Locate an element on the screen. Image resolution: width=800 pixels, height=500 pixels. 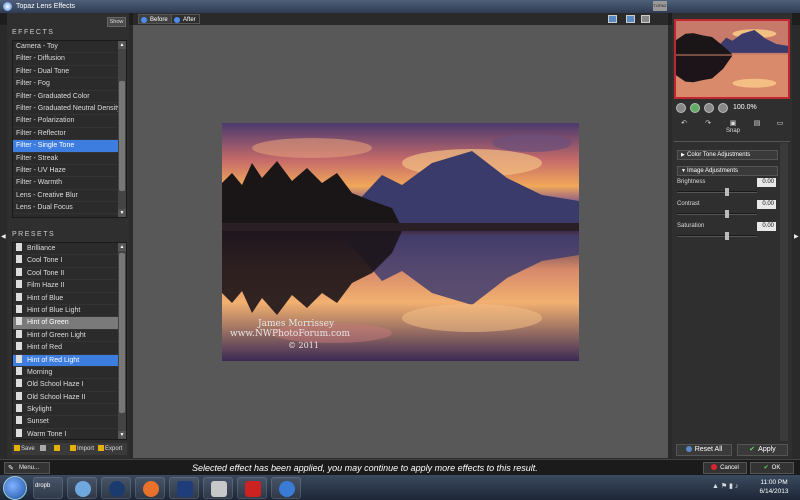
preset-item: Old School Haze II is located at coordinates (69, 398).